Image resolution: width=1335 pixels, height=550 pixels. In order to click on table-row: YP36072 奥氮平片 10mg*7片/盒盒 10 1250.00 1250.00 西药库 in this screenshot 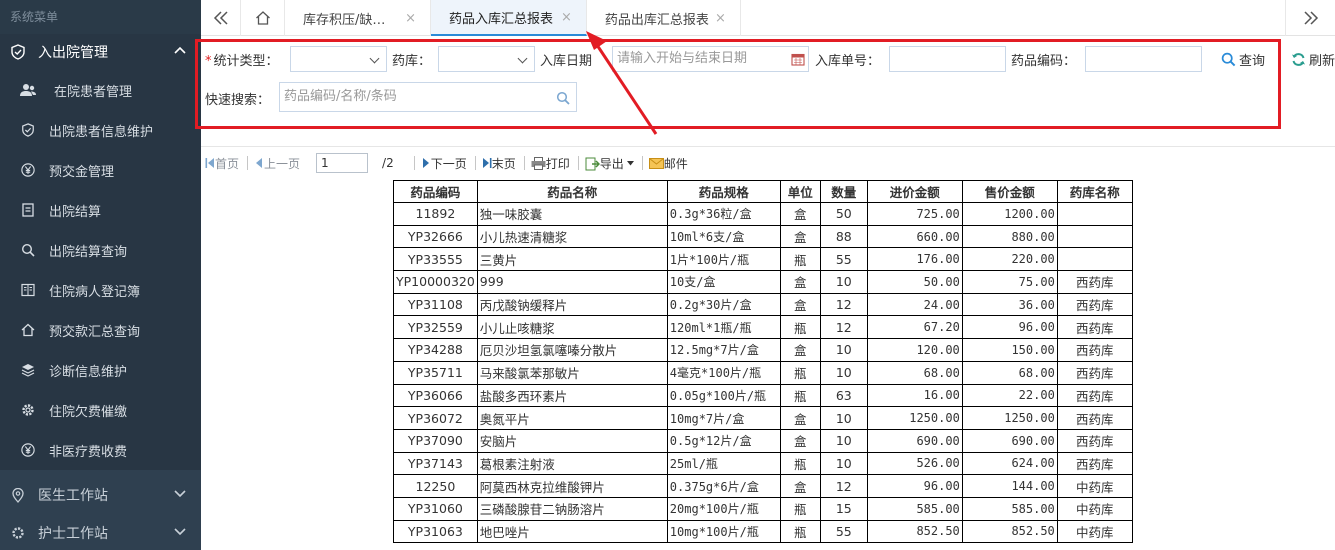, I will do `click(763, 418)`.